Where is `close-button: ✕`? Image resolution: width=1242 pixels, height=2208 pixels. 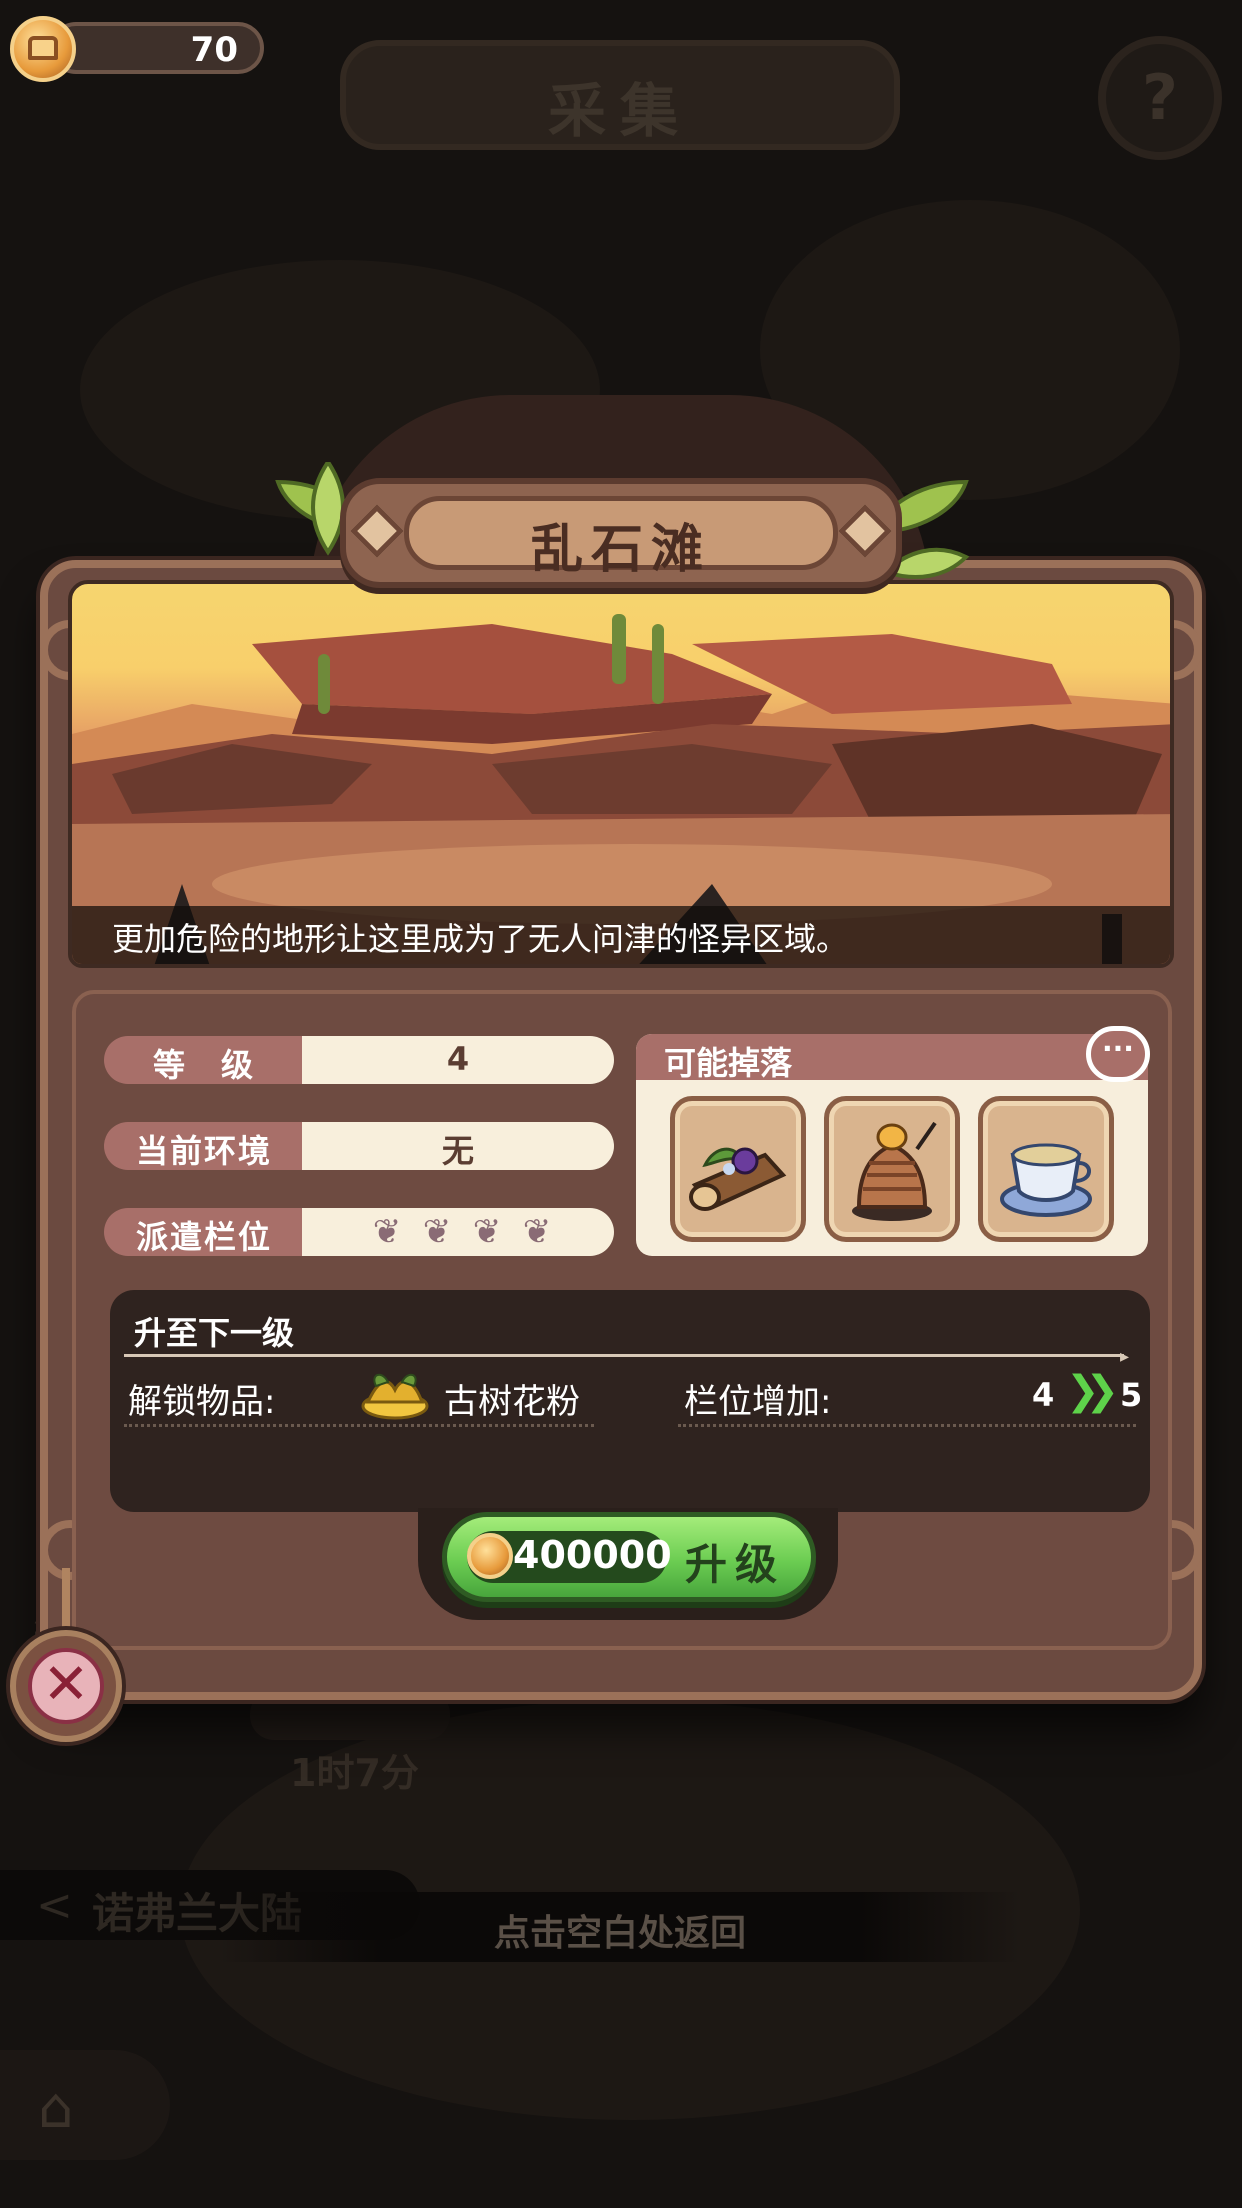 close-button: ✕ is located at coordinates (66, 1686).